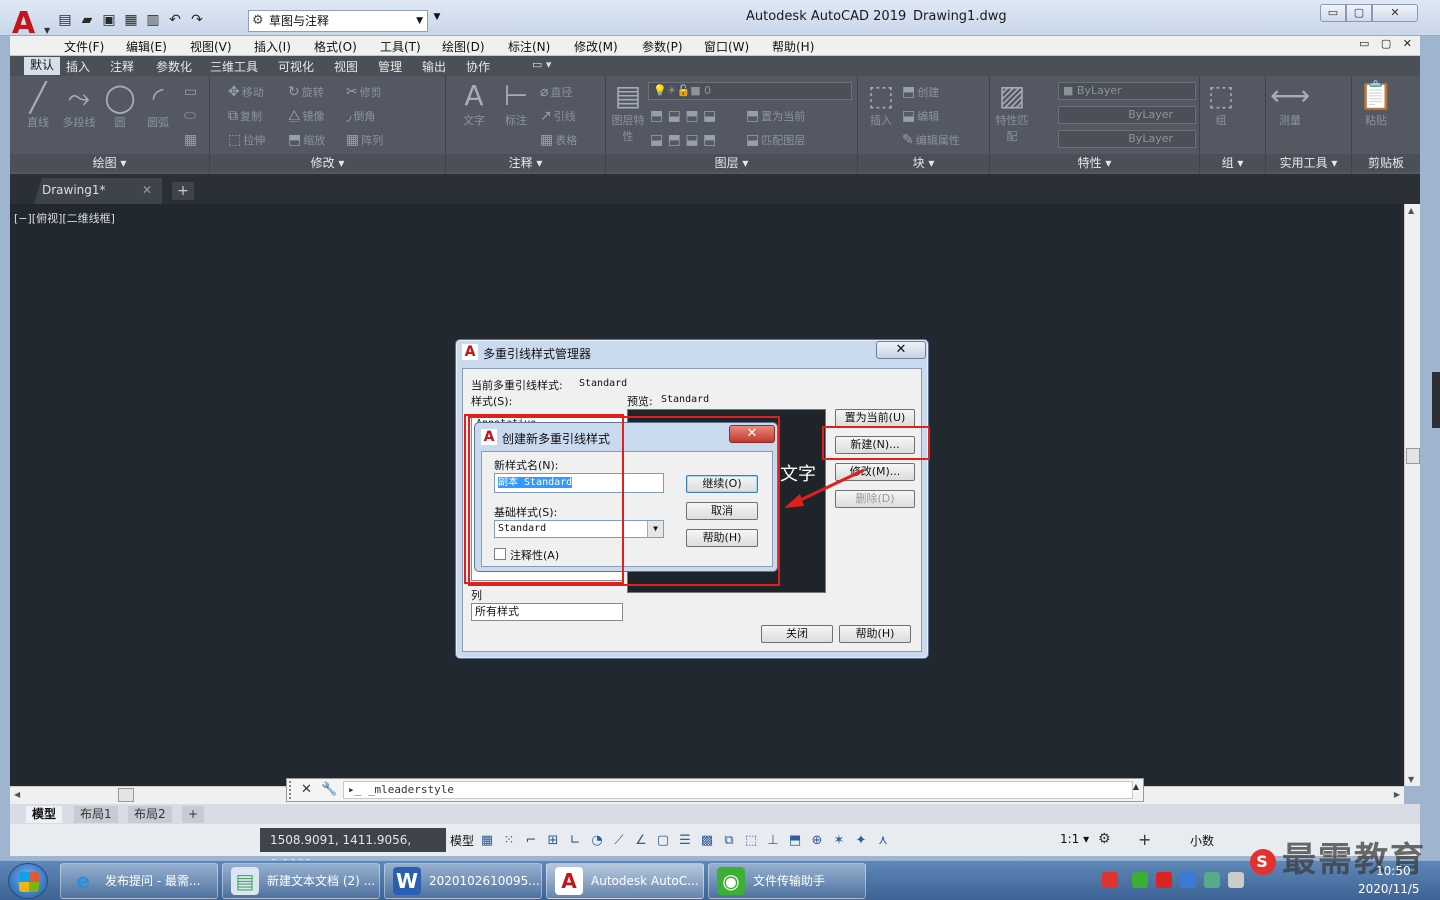 The width and height of the screenshot is (1440, 900). Describe the element at coordinates (556, 92) in the screenshot. I see `diameter-tool: ⌀ 直径` at that location.